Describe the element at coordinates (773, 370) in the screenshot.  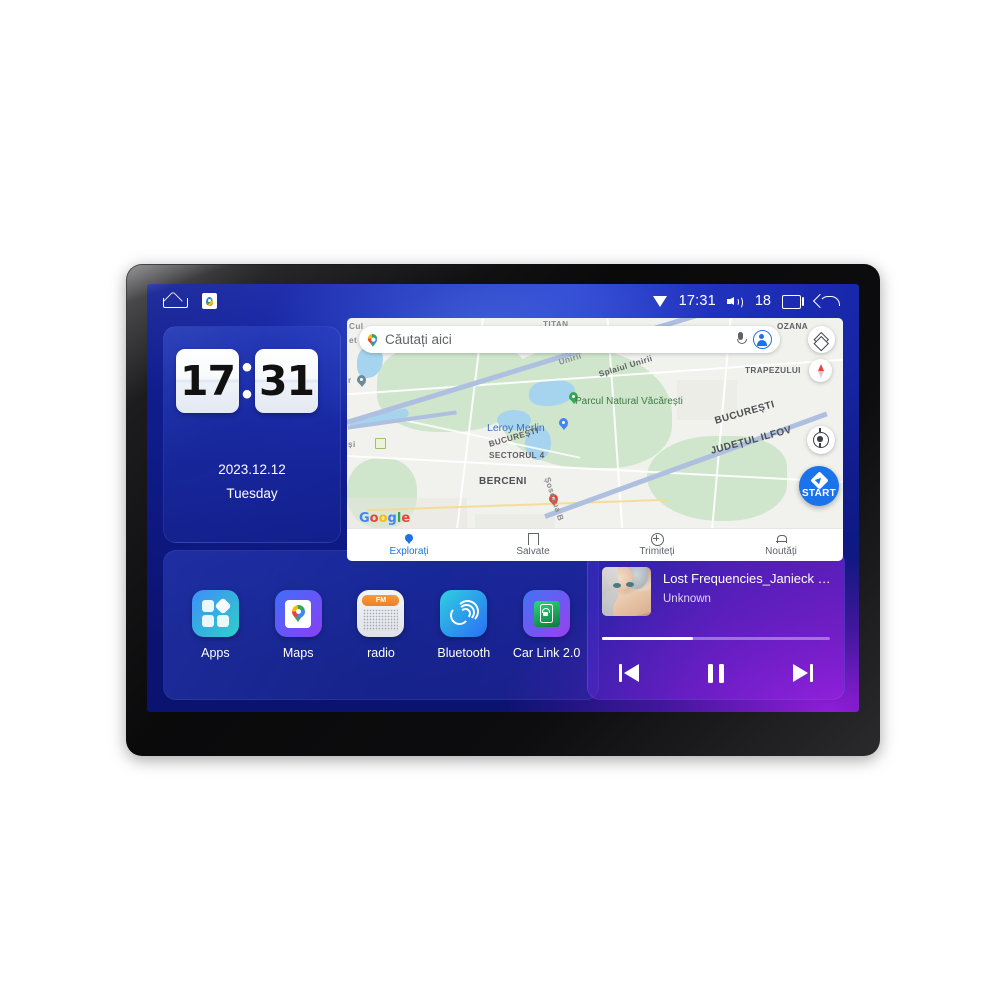
I see `map-label: TRAPEZULUI` at that location.